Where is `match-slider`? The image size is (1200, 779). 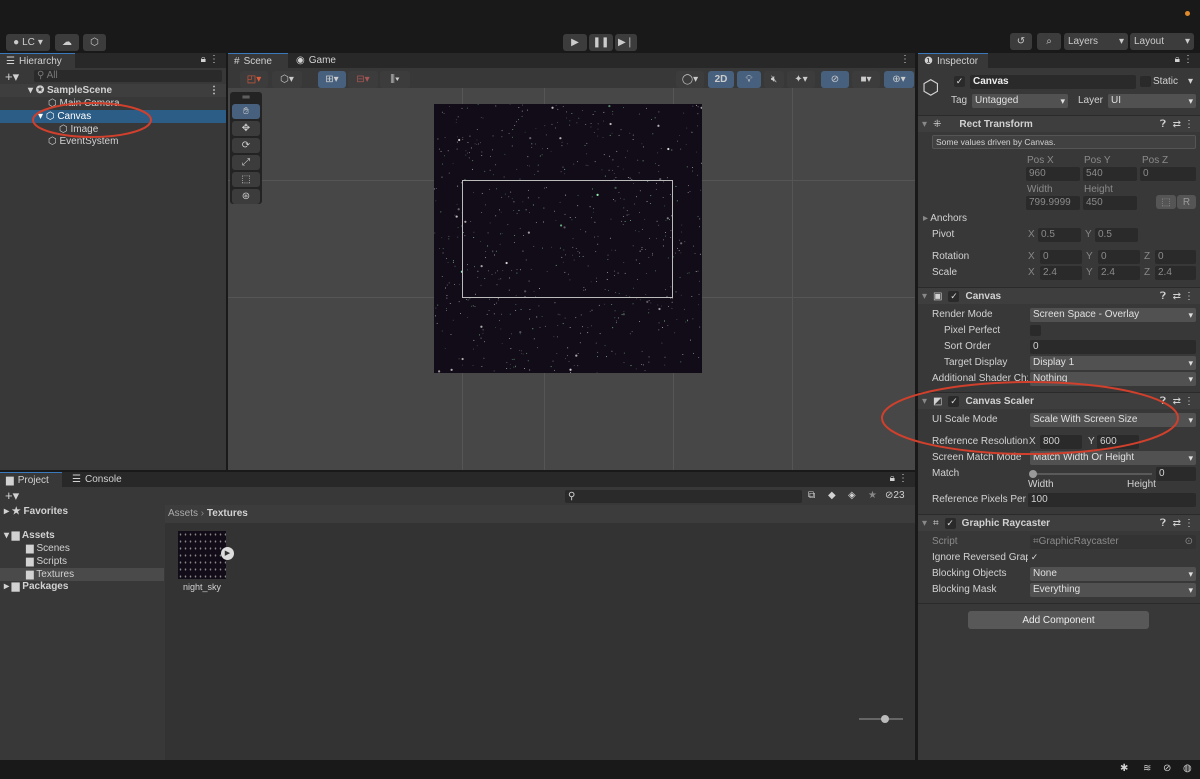 match-slider is located at coordinates (1090, 474).